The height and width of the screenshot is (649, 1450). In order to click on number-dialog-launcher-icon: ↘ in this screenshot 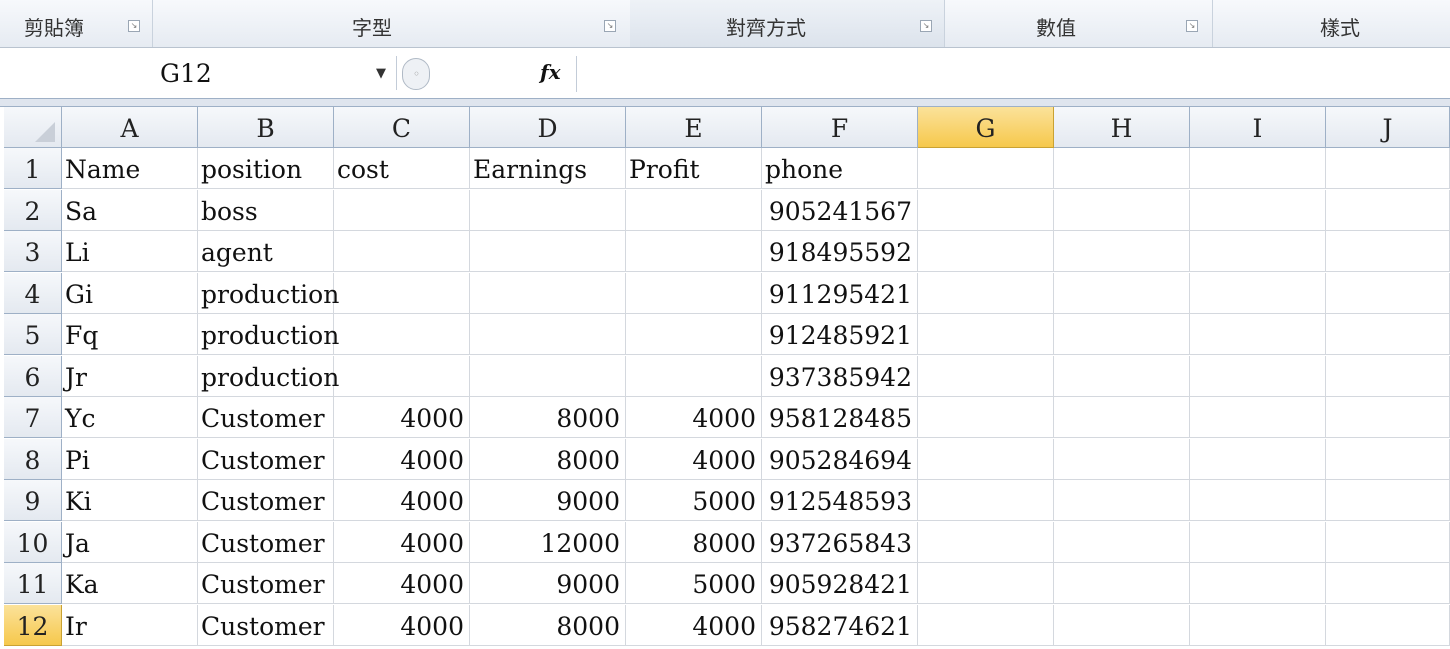, I will do `click(1192, 26)`.